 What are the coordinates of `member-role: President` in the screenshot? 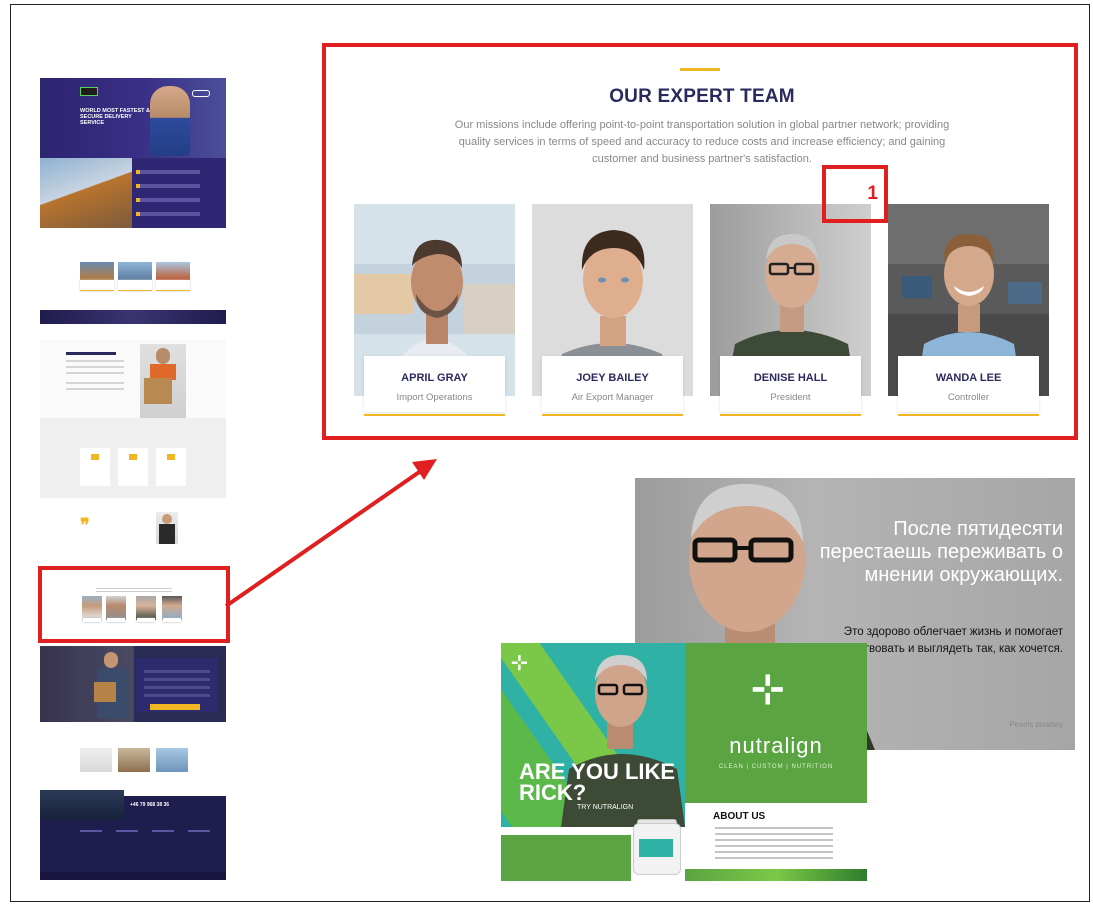 It's located at (790, 397).